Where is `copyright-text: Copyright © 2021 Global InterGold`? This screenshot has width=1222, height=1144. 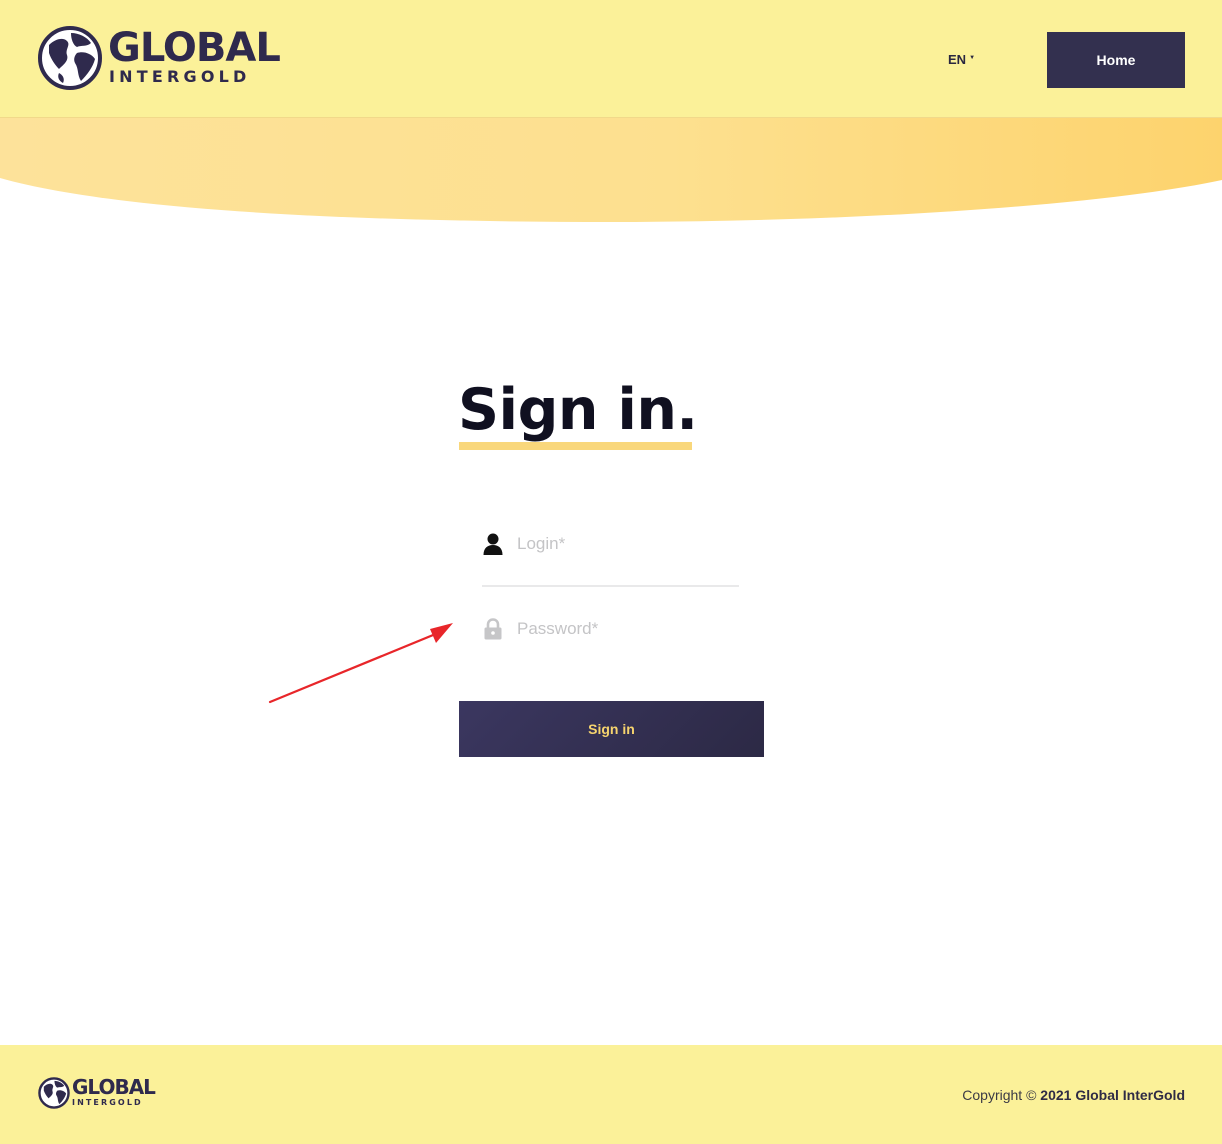 copyright-text: Copyright © 2021 Global InterGold is located at coordinates (1073, 1095).